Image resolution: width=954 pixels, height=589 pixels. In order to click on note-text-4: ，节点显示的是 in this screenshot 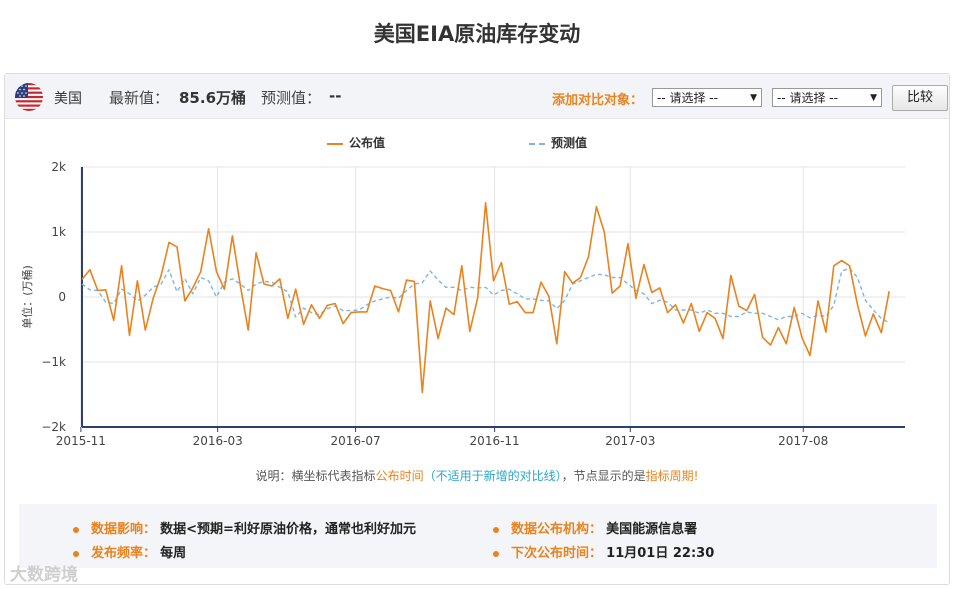, I will do `click(603, 476)`.